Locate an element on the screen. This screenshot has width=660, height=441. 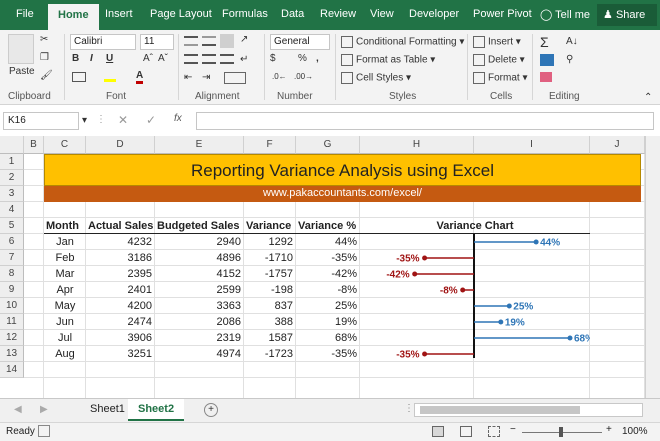
vertical-scrollbar is located at coordinates (652, 267).